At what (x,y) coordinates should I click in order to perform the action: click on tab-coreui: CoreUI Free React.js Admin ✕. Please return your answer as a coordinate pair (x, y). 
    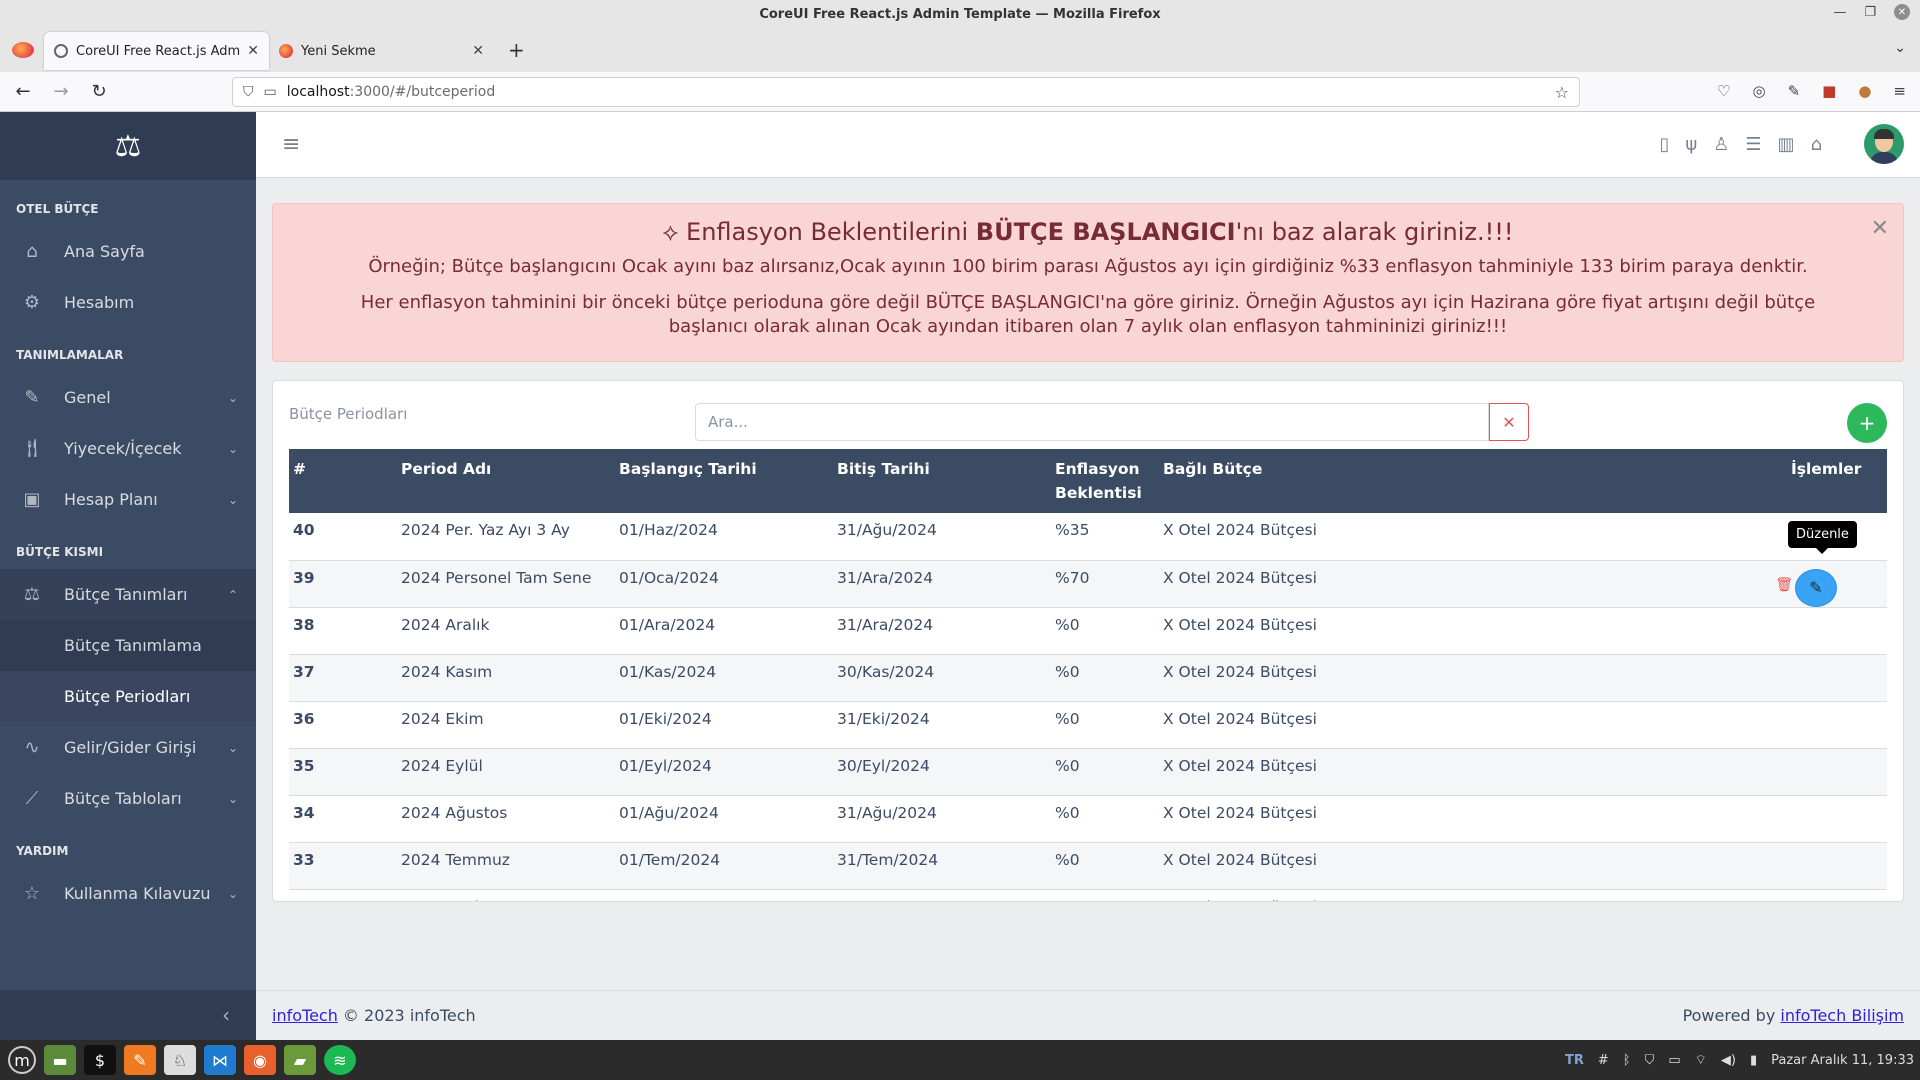
    Looking at the image, I should click on (156, 51).